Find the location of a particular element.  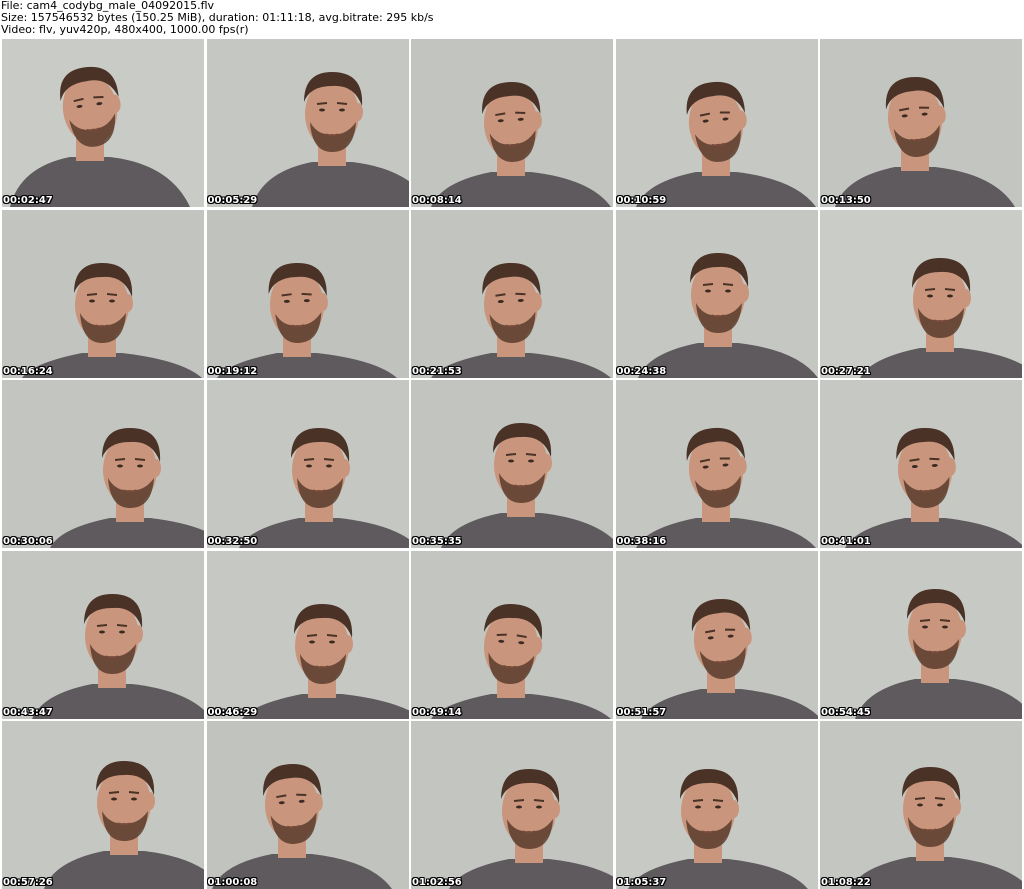

video-thumbnail: 00:57:26 is located at coordinates (103, 805).